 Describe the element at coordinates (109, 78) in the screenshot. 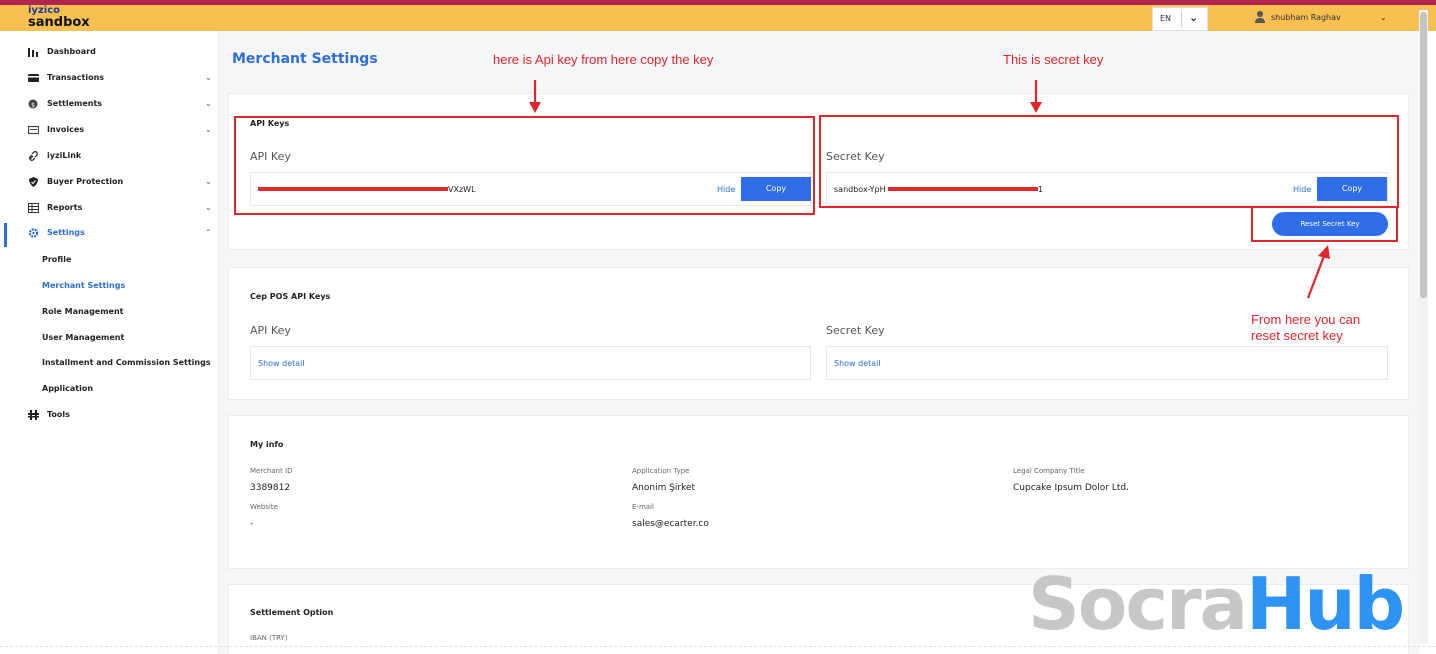

I see `sidebar-item-transactions: Transactions ⌄` at that location.